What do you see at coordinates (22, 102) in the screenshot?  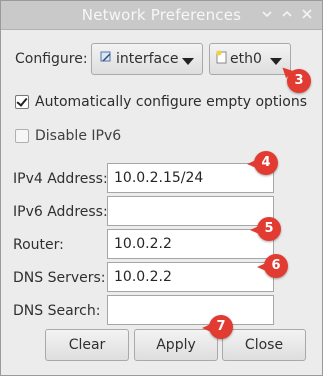 I see `auto-configure-checkbox` at bounding box center [22, 102].